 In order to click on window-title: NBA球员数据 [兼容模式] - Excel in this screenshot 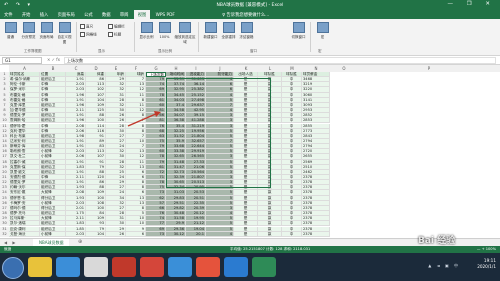, I will do `click(250, 5)`.